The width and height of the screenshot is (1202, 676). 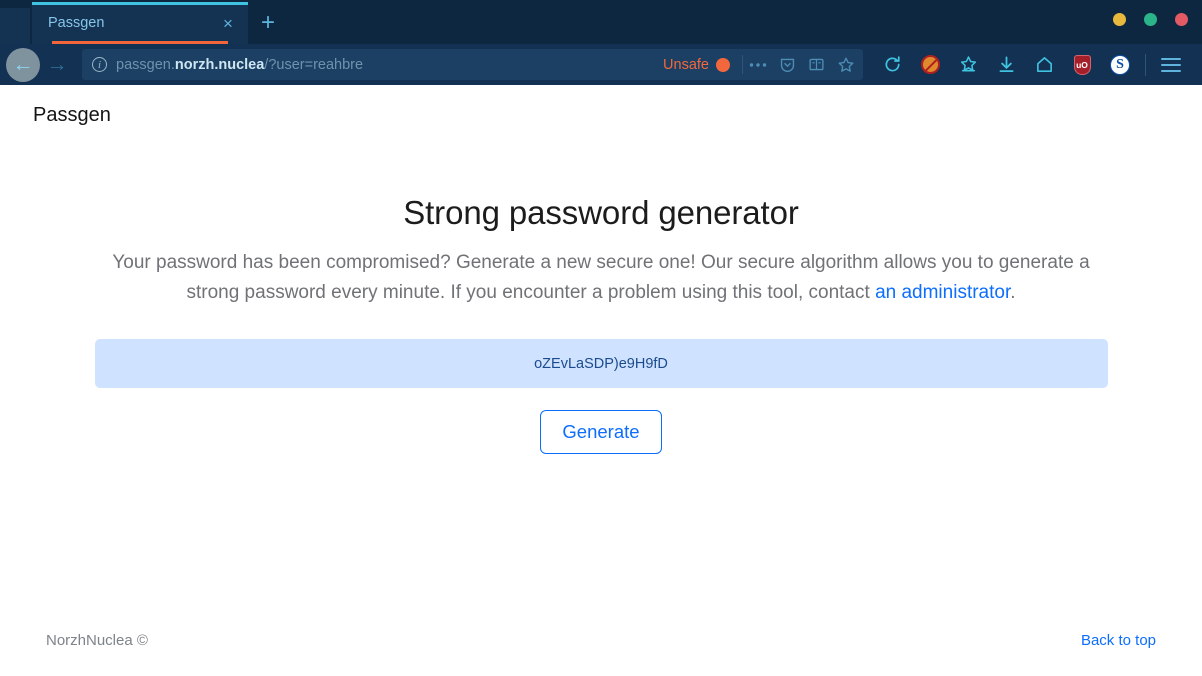 I want to click on tab-active-top-indicator, so click(x=140, y=3).